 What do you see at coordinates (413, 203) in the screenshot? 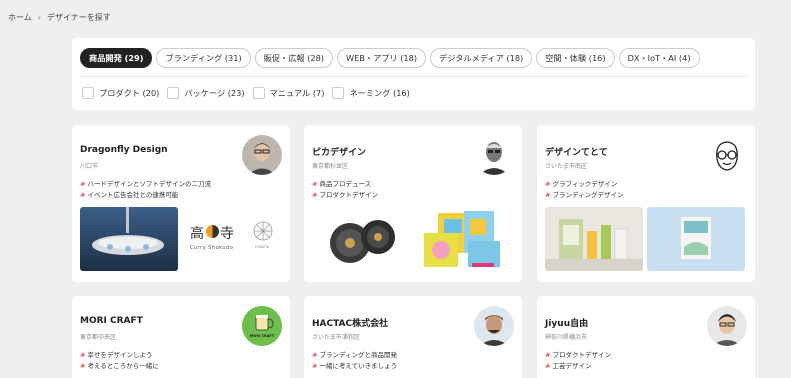
I see `designer-card: ピカデザイン 東京都杉並区 # 商品プロデュース # プロダクトデザイン` at bounding box center [413, 203].